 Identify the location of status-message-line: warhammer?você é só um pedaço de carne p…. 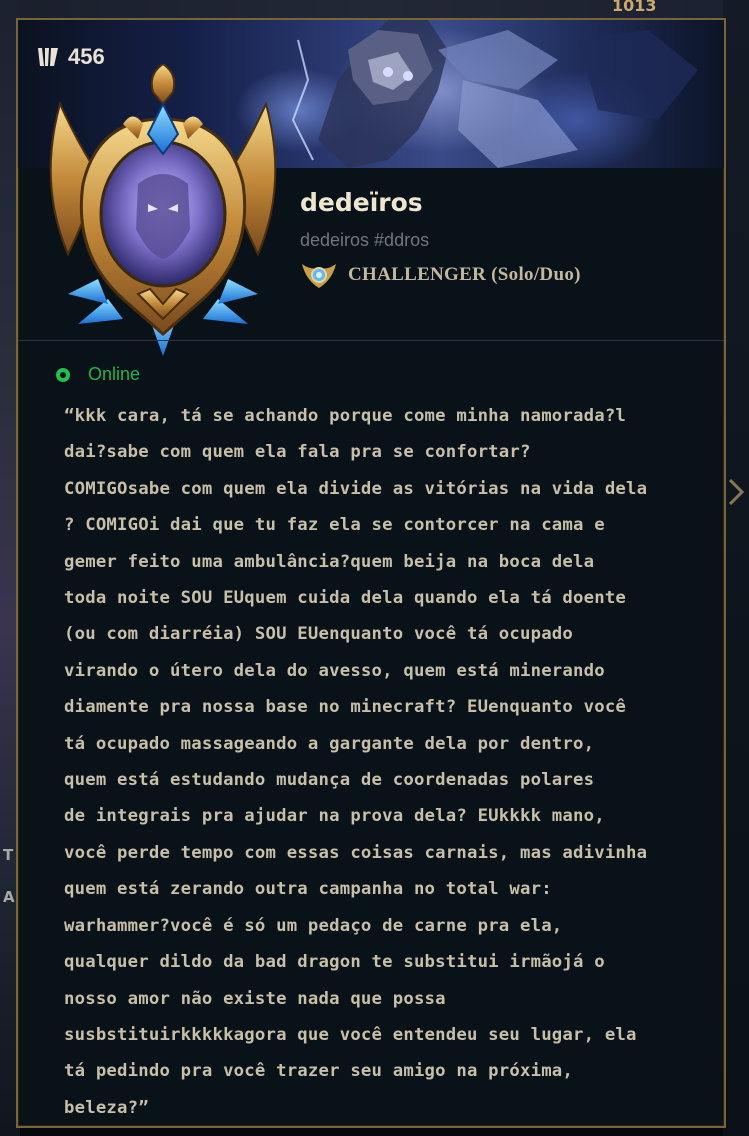
(313, 925).